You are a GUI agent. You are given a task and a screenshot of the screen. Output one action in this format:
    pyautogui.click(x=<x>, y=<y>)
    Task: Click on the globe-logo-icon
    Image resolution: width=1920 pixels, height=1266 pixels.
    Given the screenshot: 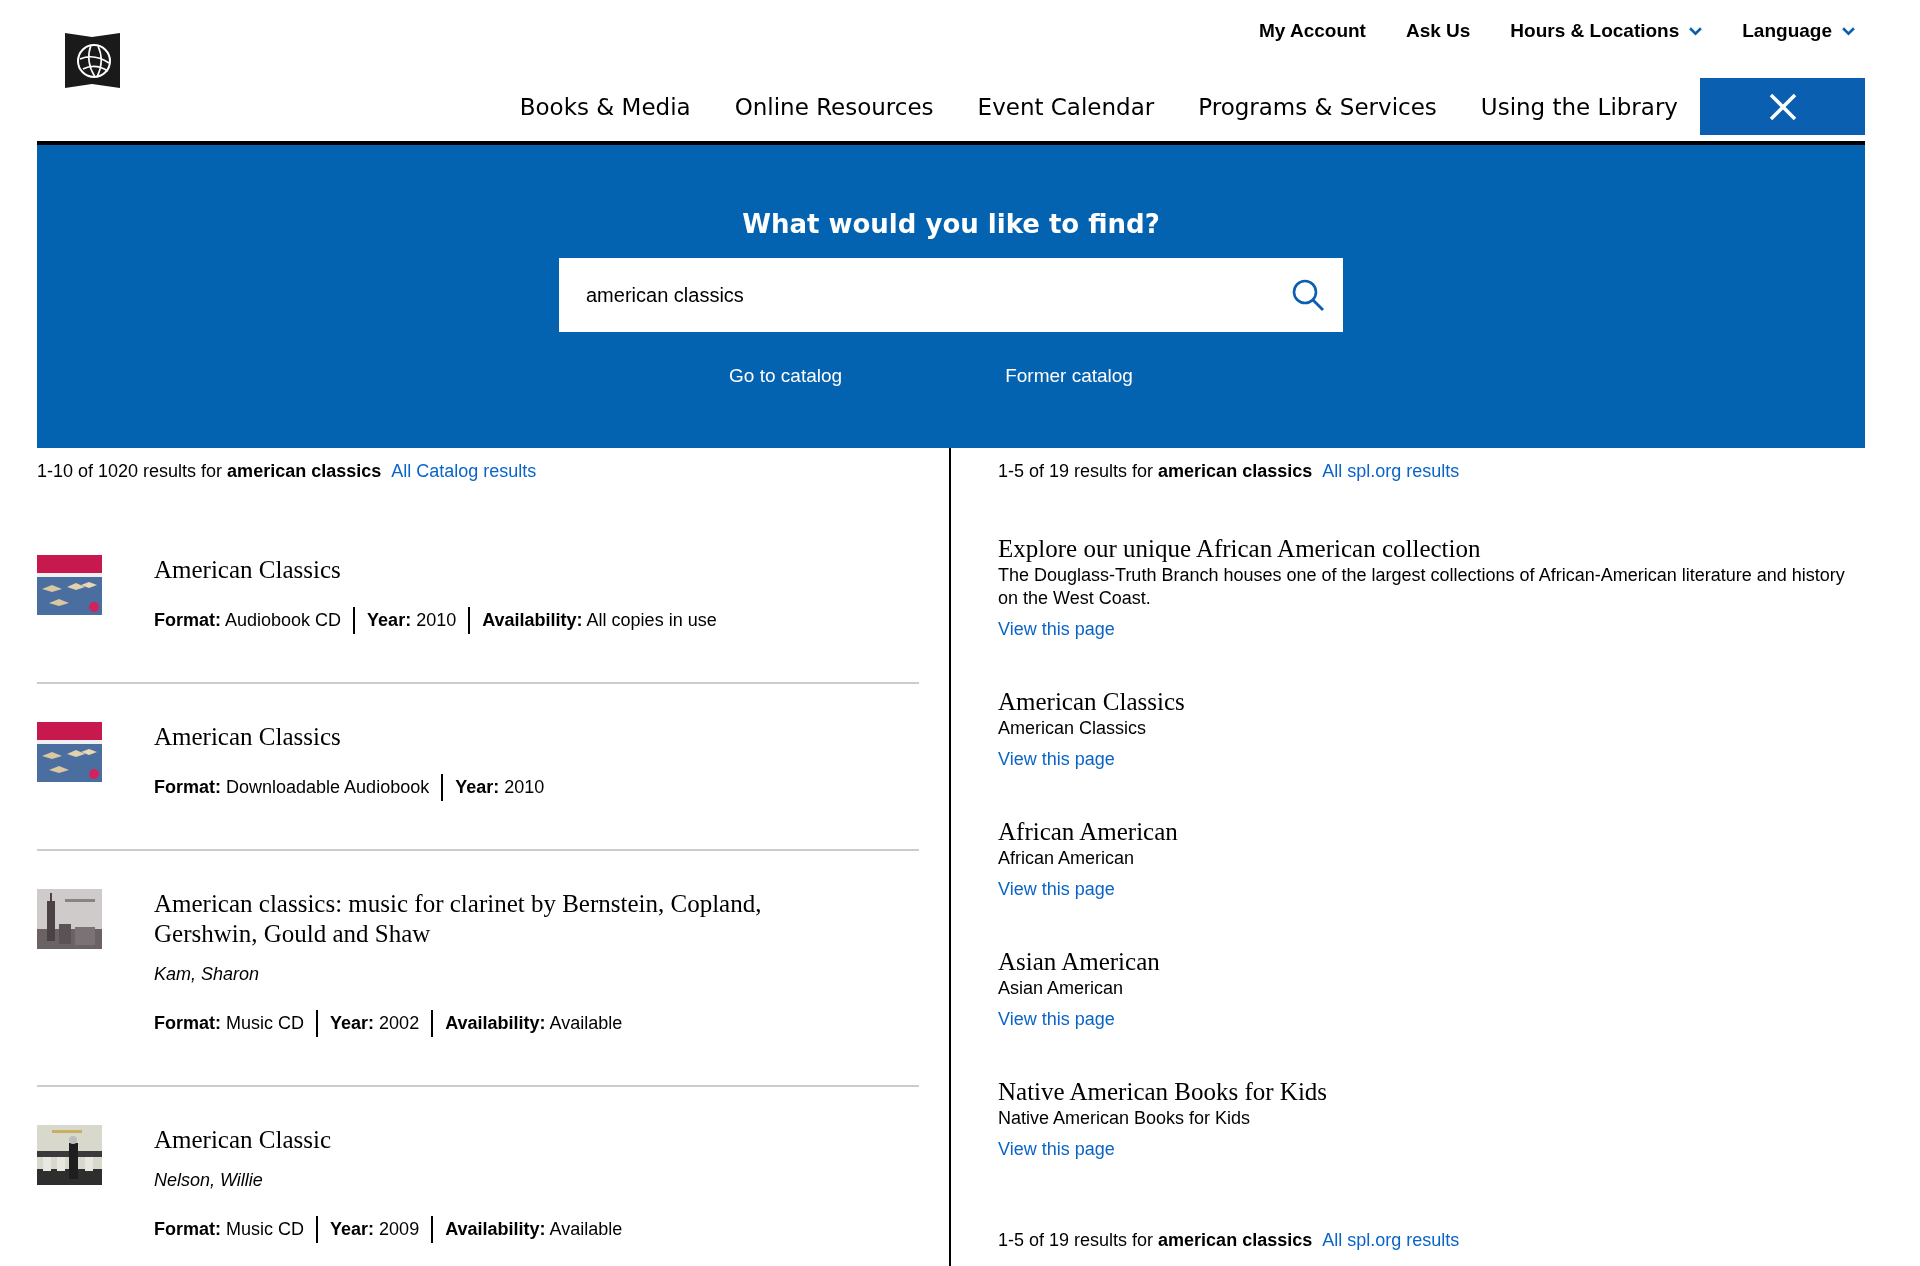 What is the action you would take?
    pyautogui.click(x=92, y=60)
    